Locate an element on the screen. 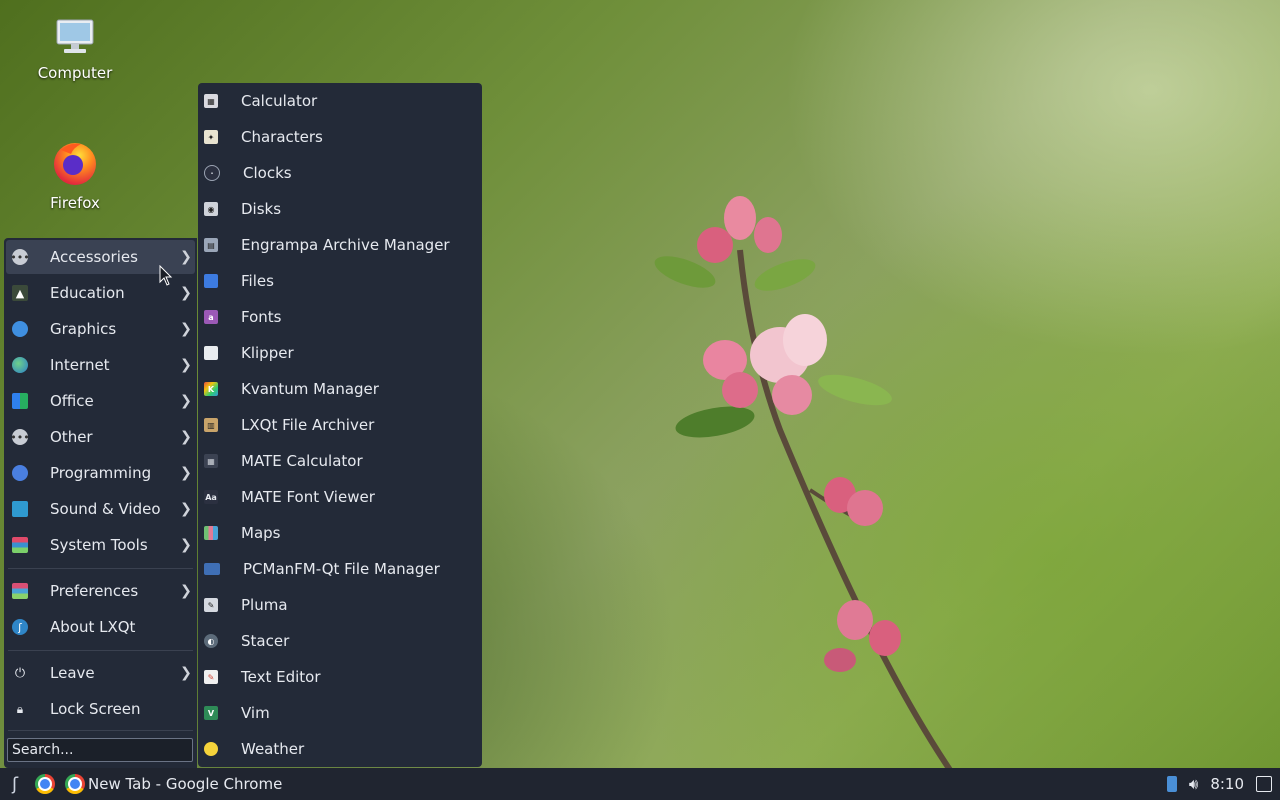  submenu-item-text-editor: ✎ Text Editor is located at coordinates (340, 677).